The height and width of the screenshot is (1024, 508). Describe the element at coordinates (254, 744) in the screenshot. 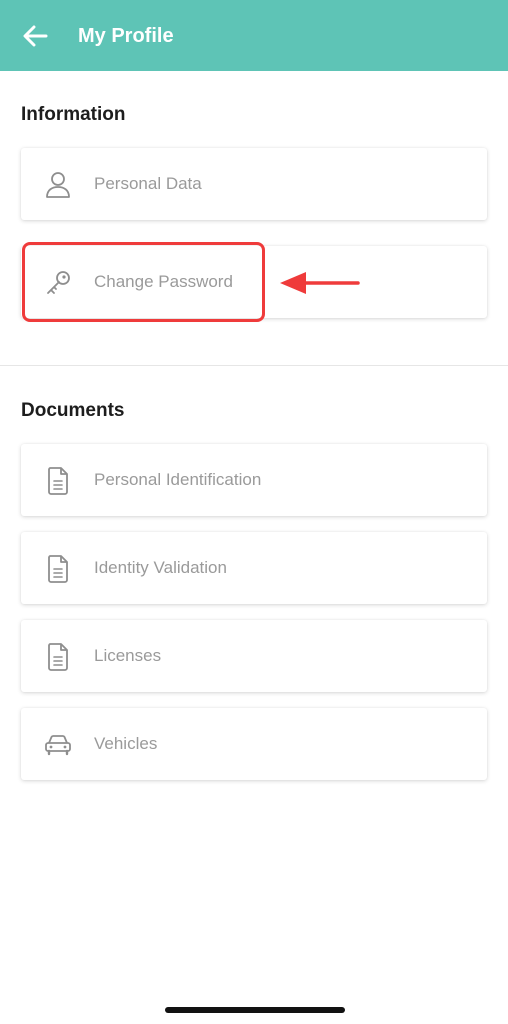

I see `vehicles-item: Vehicles` at that location.